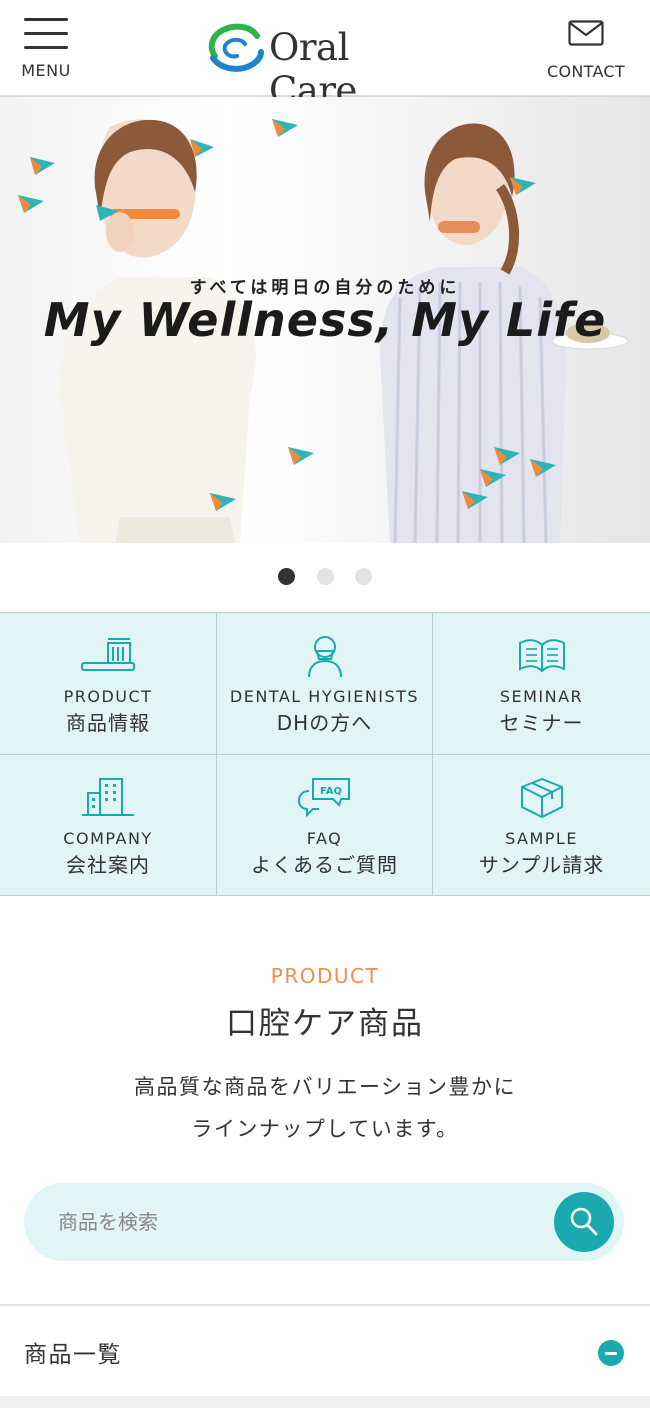 The image size is (650, 1408). I want to click on nav-sample: SAMPLE サンプル請求, so click(541, 824).